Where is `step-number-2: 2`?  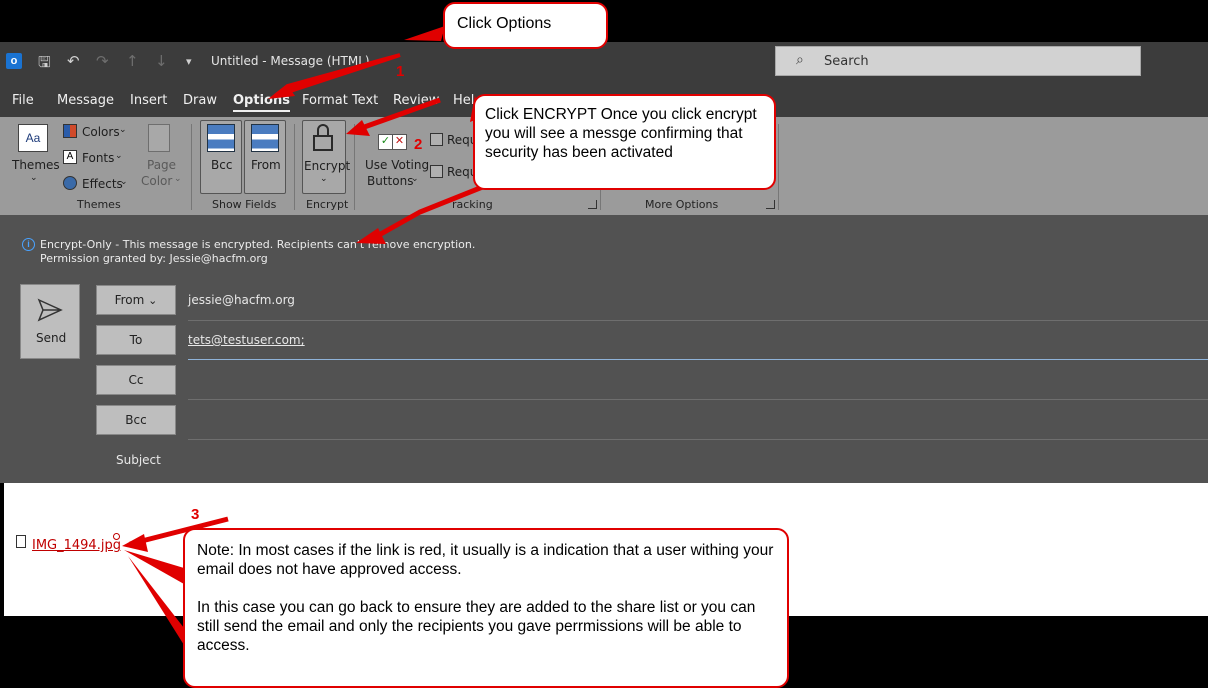
step-number-2: 2 is located at coordinates (418, 144).